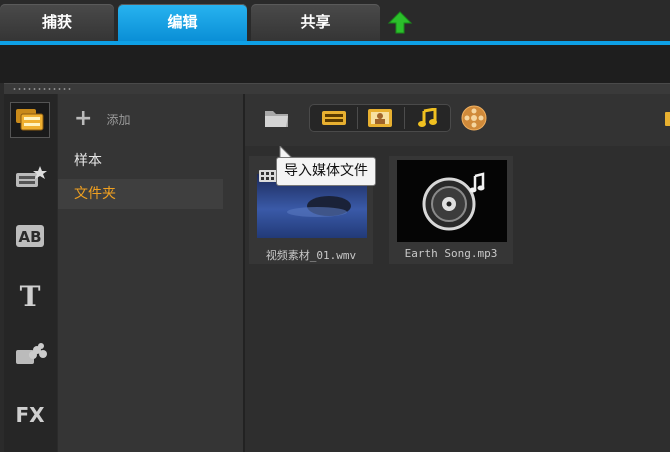 The height and width of the screenshot is (452, 670). Describe the element at coordinates (400, 23) in the screenshot. I see `upload-arrow-icon` at that location.